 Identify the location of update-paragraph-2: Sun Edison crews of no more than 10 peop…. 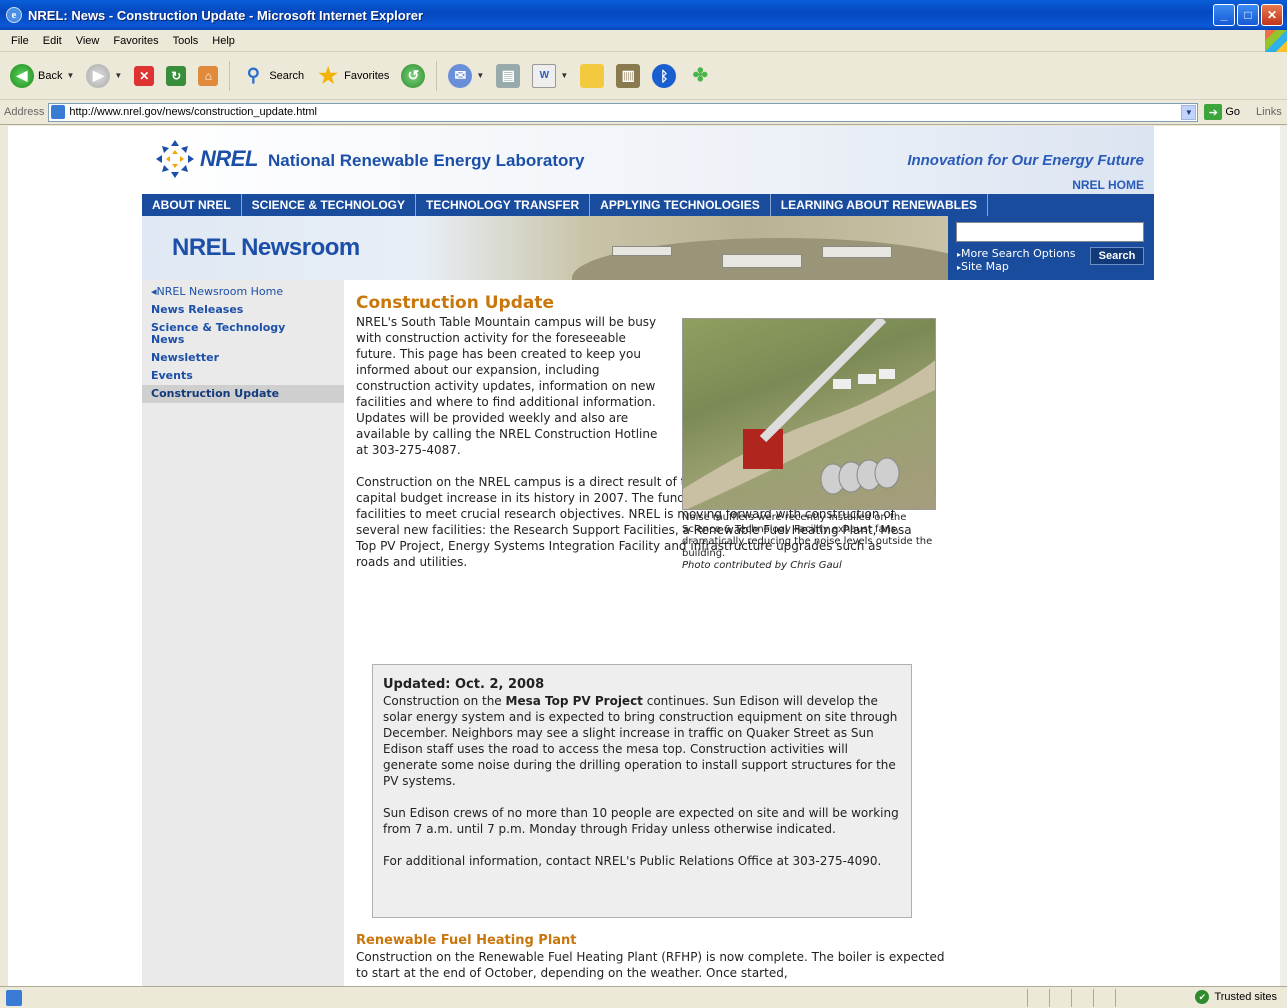
(641, 821).